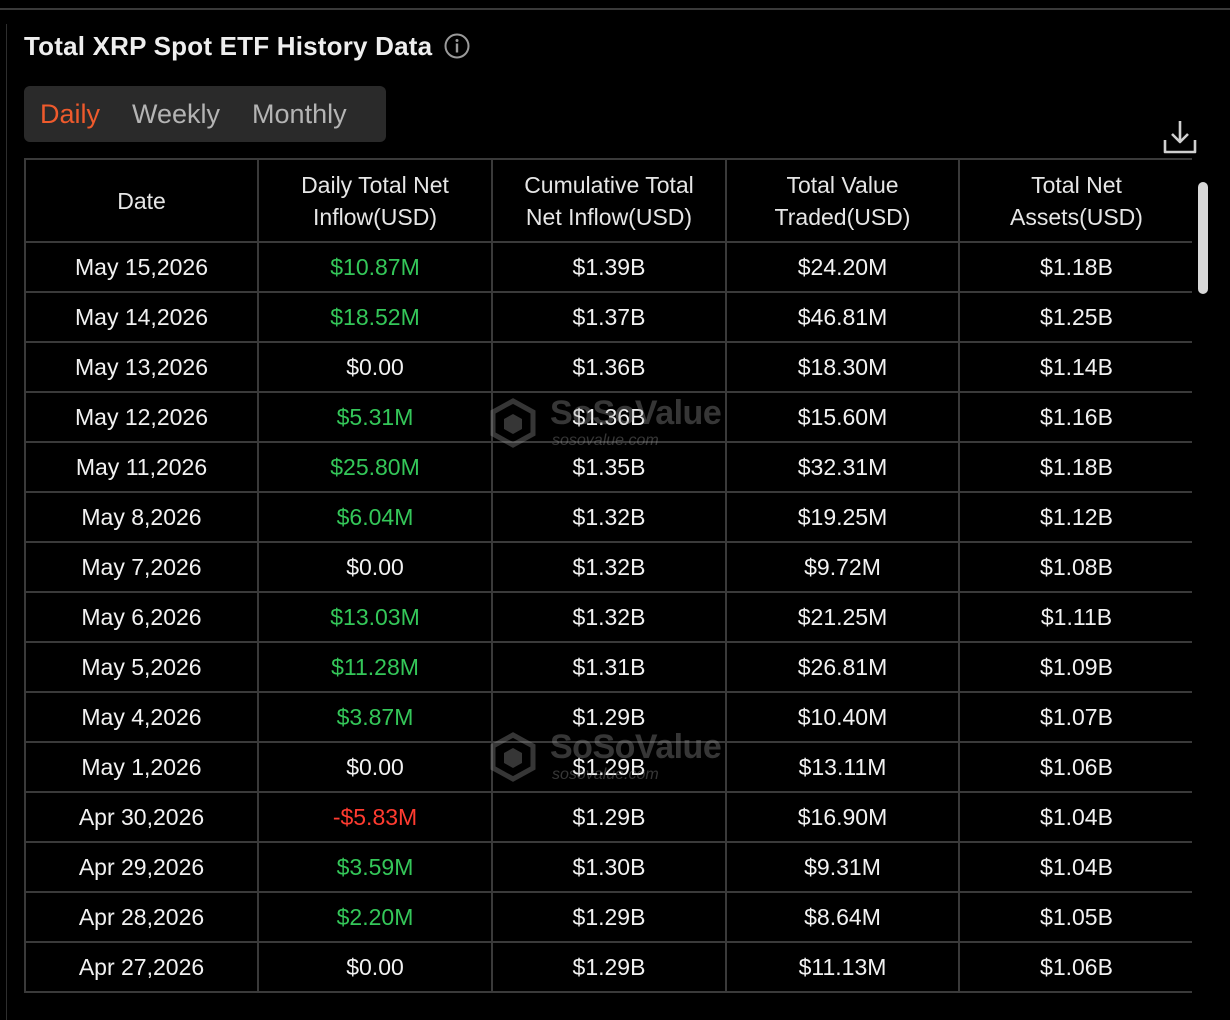 This screenshot has height=1020, width=1230. What do you see at coordinates (1075, 667) in the screenshot?
I see `total-net-assets-cell: $1.09B` at bounding box center [1075, 667].